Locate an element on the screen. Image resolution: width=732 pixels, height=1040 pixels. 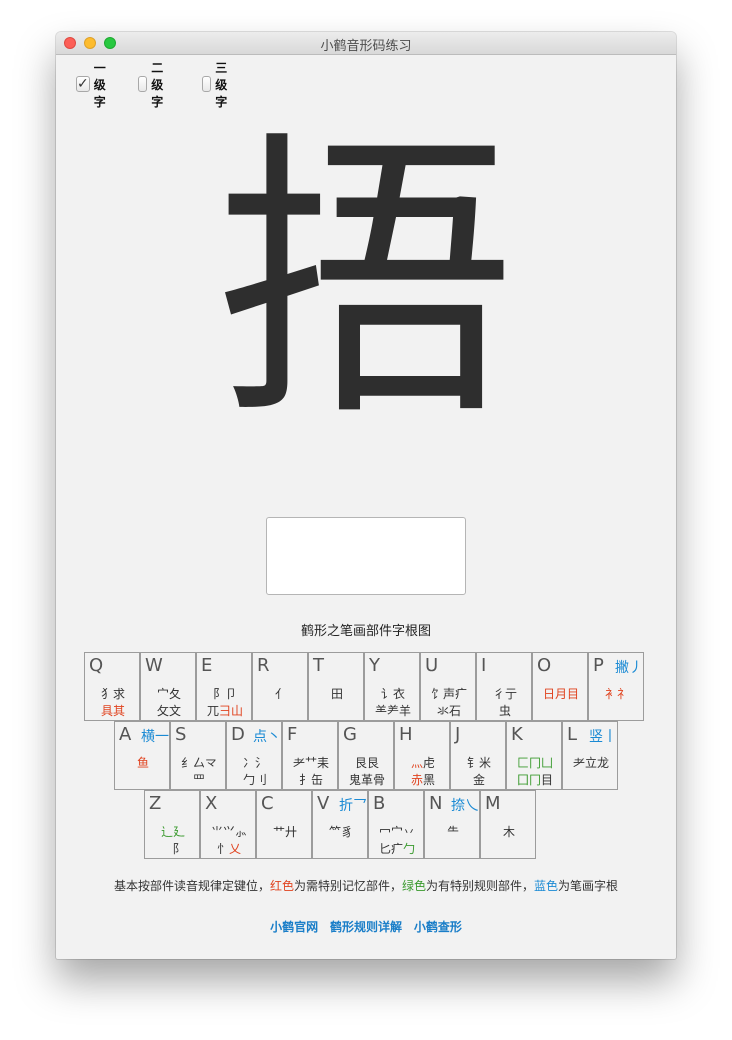
key-root-segment: 灬 is located at coordinates (416, 763).